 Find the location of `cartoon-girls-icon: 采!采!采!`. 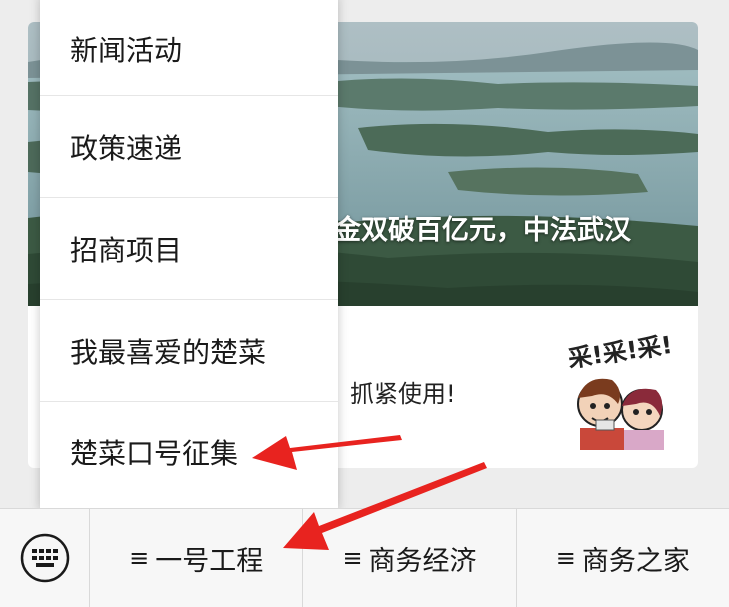

cartoon-girls-icon: 采!采!采! is located at coordinates (620, 391).